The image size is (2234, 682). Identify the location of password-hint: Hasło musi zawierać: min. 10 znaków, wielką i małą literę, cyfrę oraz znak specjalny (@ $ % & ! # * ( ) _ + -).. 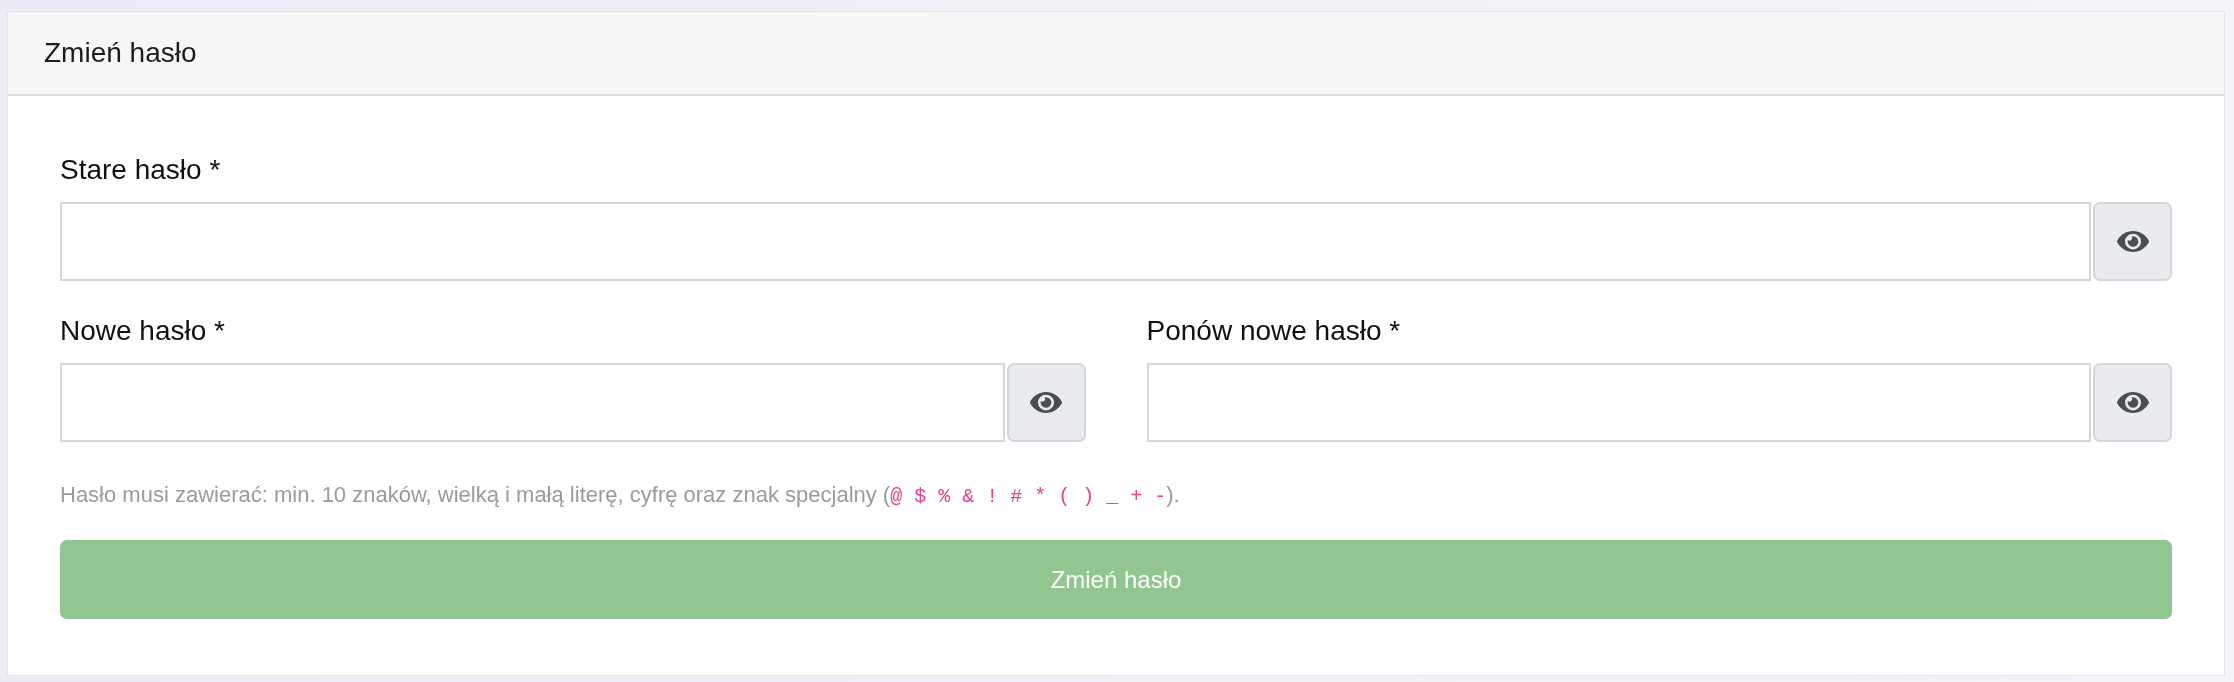
(620, 495).